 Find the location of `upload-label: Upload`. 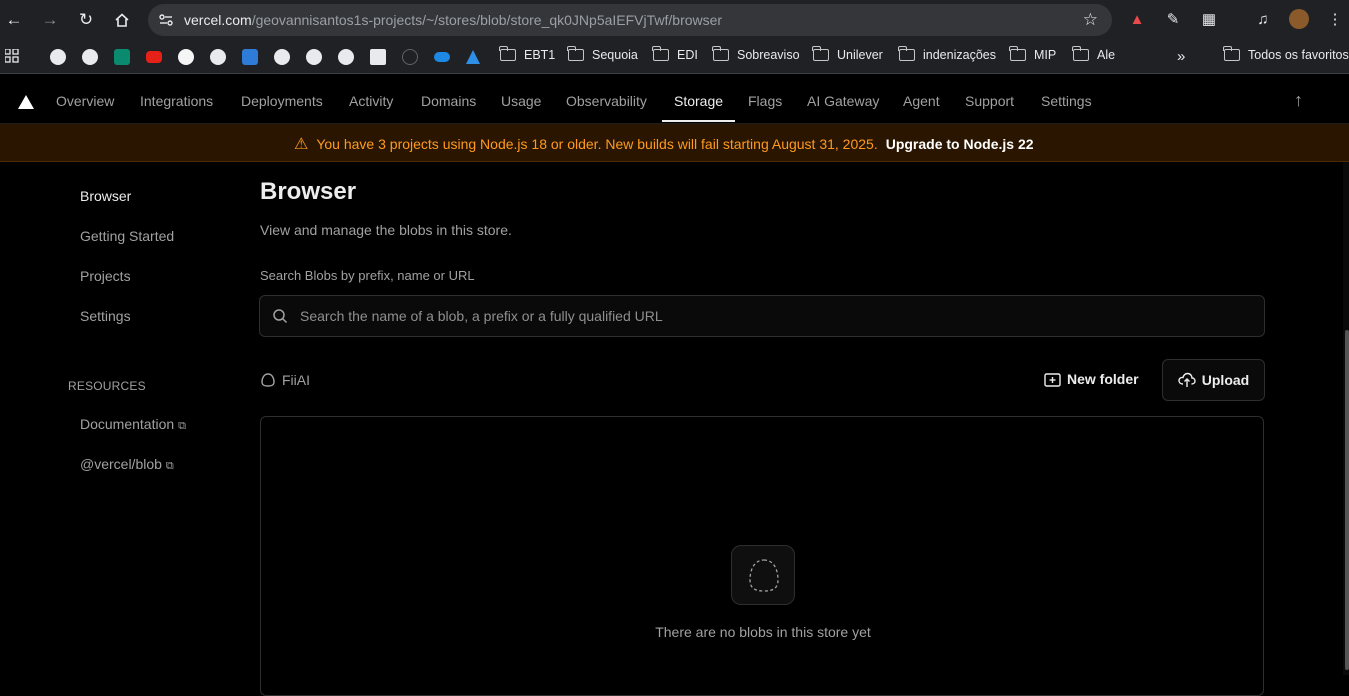

upload-label: Upload is located at coordinates (1225, 380).